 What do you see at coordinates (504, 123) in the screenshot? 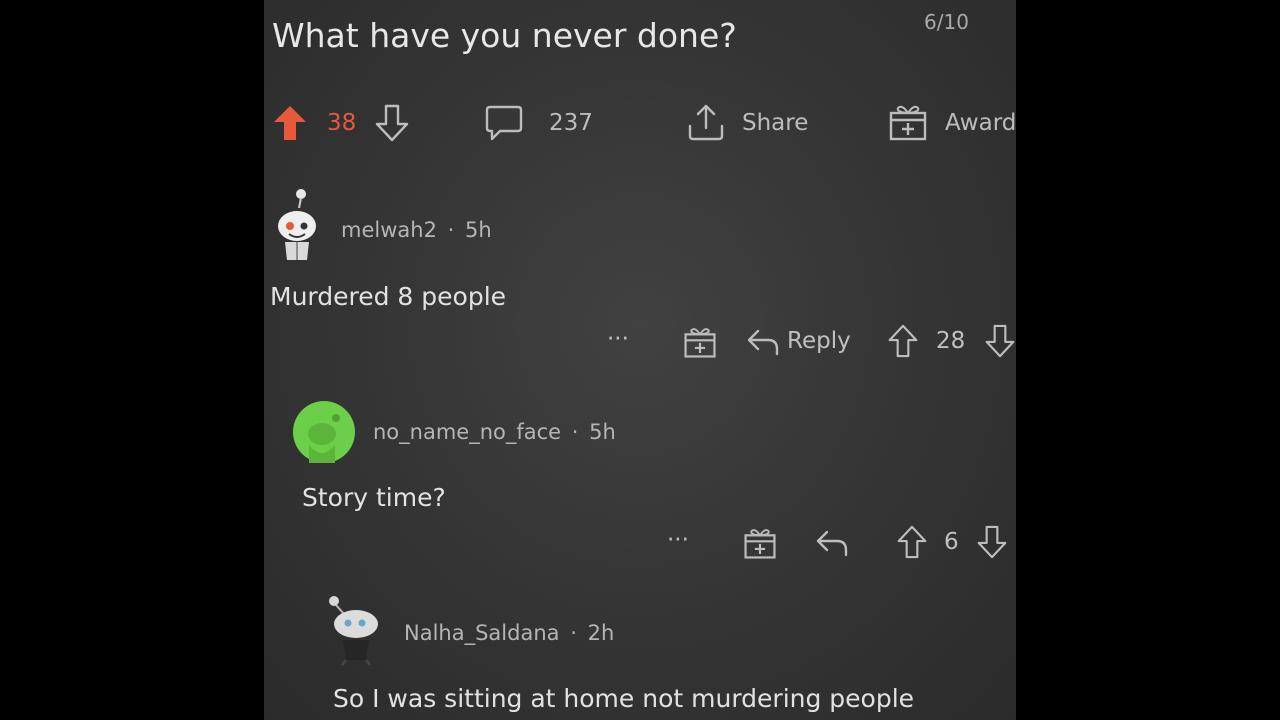
I see `comment-bubble-icon` at bounding box center [504, 123].